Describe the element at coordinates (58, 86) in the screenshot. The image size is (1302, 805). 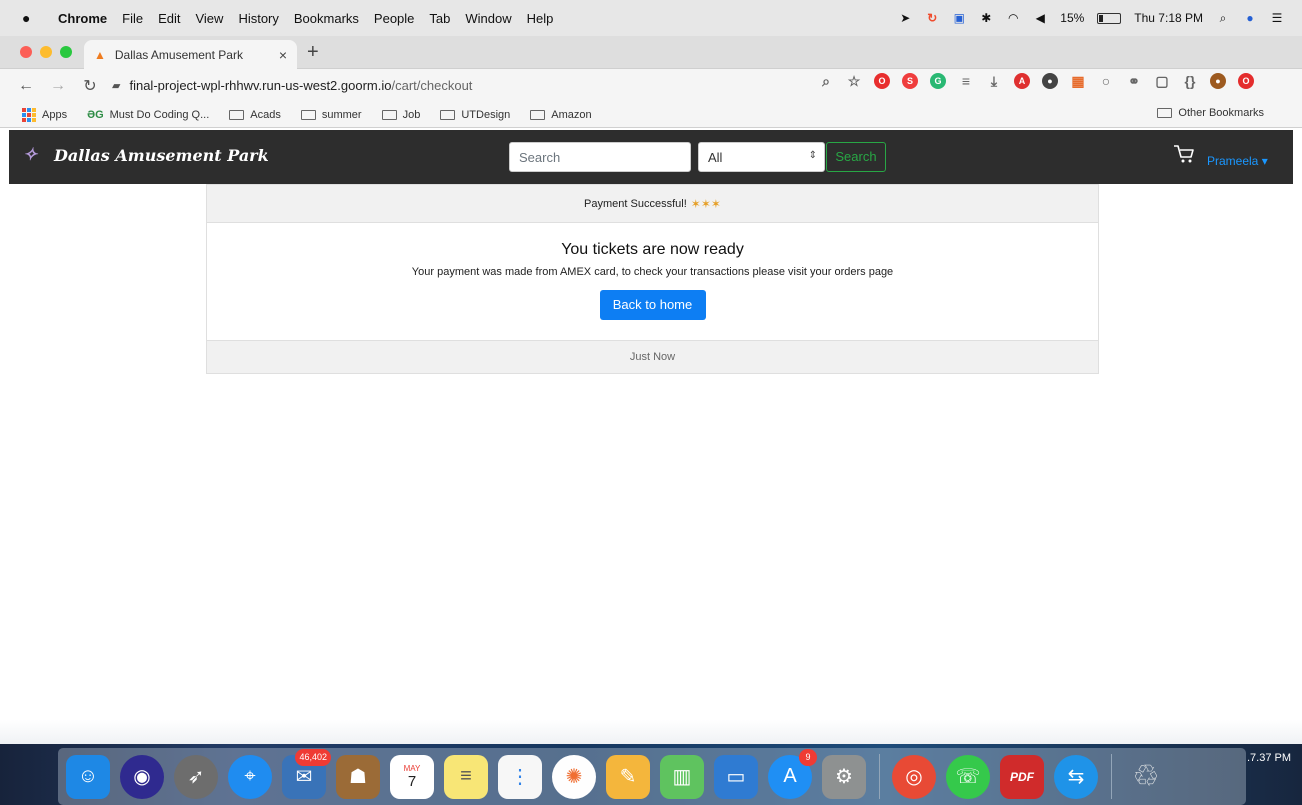
I see `forward-icon: →` at that location.